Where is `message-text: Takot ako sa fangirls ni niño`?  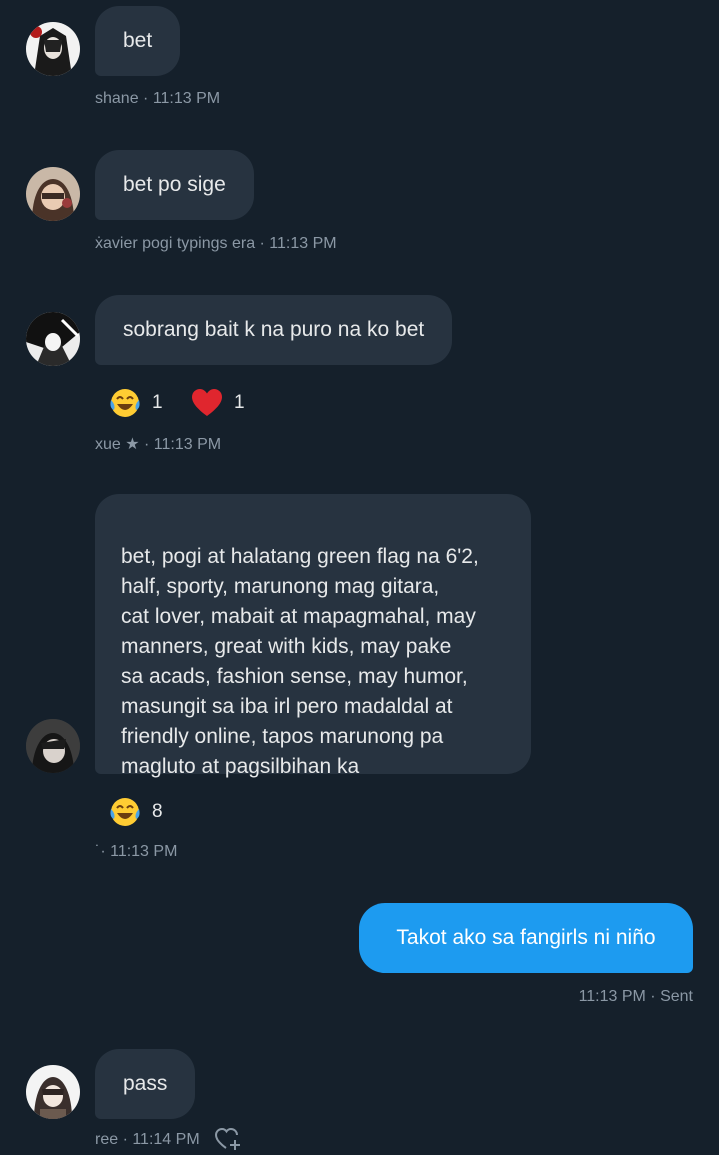 message-text: Takot ako sa fangirls ni niño is located at coordinates (526, 937).